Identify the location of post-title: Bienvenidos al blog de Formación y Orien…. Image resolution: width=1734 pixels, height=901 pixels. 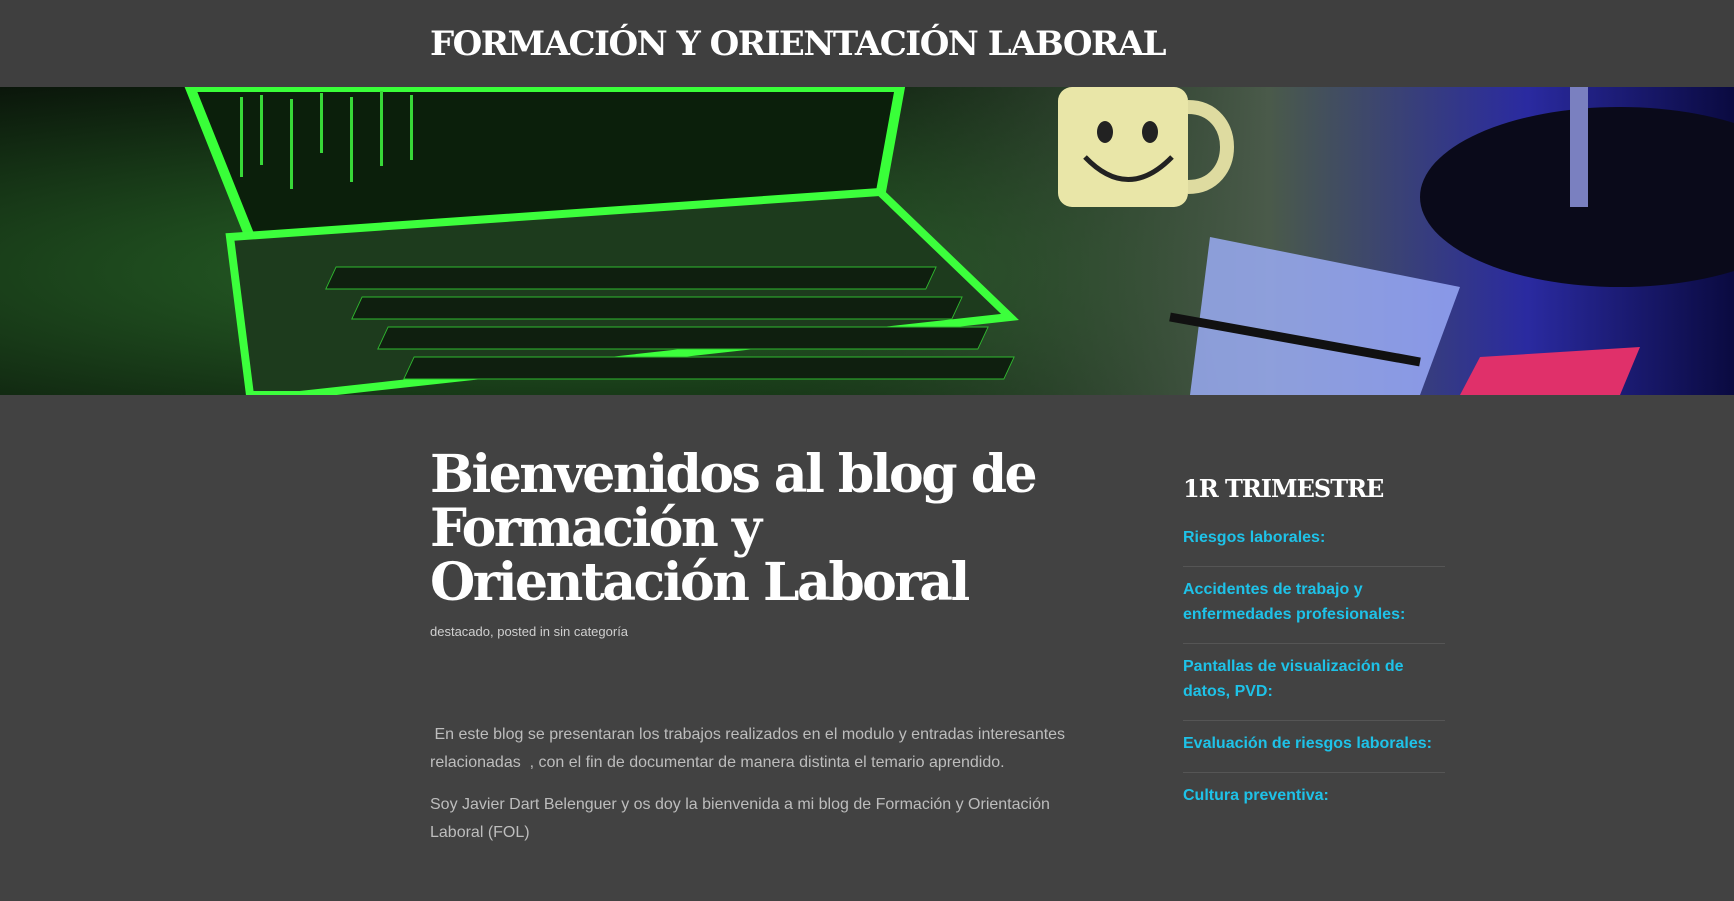
(750, 529).